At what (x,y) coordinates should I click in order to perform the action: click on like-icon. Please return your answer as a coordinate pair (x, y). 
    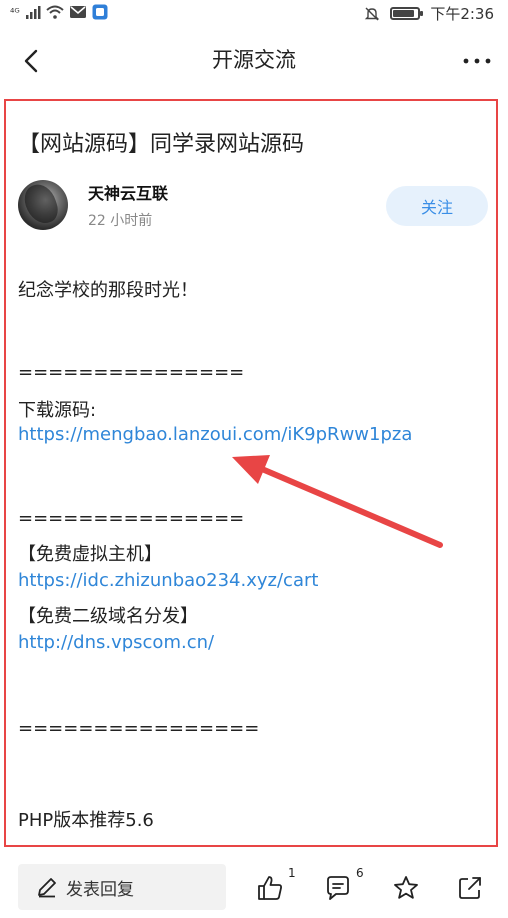
    Looking at the image, I should click on (270, 888).